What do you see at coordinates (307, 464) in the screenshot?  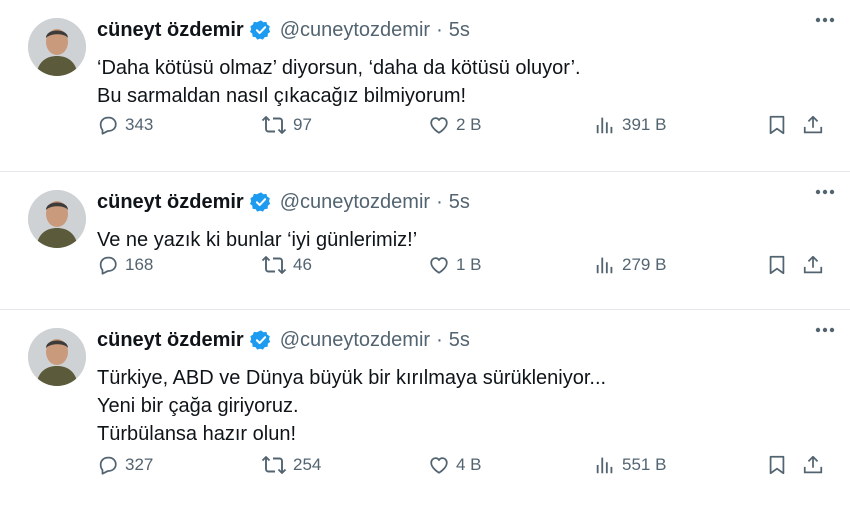 I see `retweet-count: 254` at bounding box center [307, 464].